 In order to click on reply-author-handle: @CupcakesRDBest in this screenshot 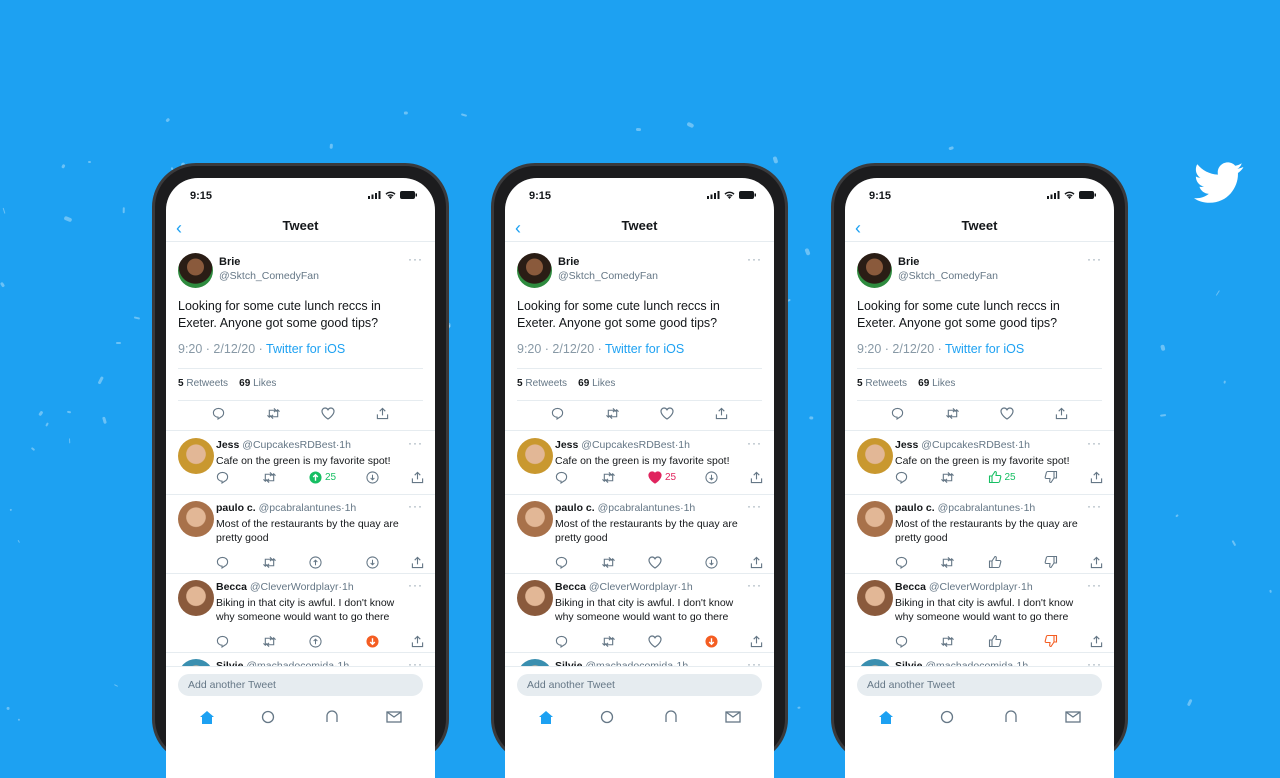, I will do `click(628, 445)`.